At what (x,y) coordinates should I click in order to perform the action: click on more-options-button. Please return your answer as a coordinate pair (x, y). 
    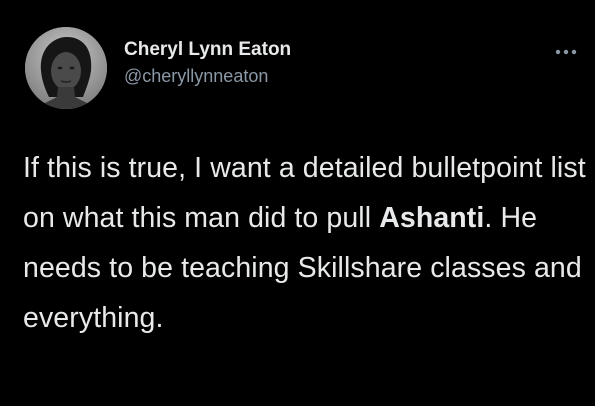
    Looking at the image, I should click on (566, 52).